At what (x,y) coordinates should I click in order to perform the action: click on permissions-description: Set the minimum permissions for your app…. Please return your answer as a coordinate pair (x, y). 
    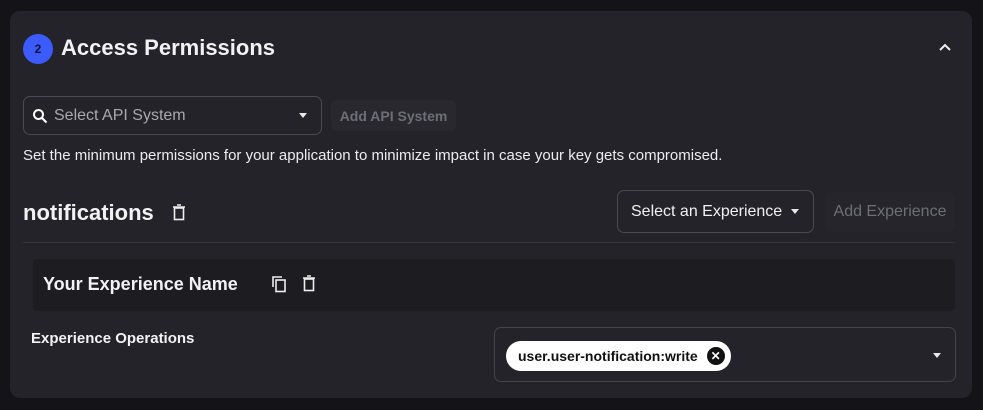
    Looking at the image, I should click on (373, 155).